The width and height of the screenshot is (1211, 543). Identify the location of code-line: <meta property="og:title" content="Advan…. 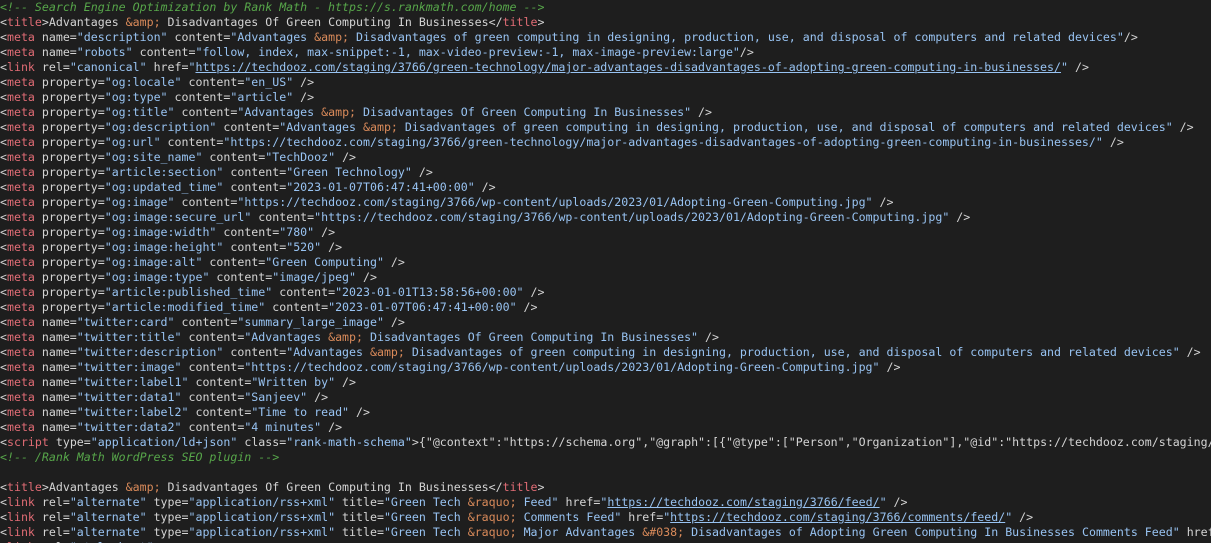
(605, 112).